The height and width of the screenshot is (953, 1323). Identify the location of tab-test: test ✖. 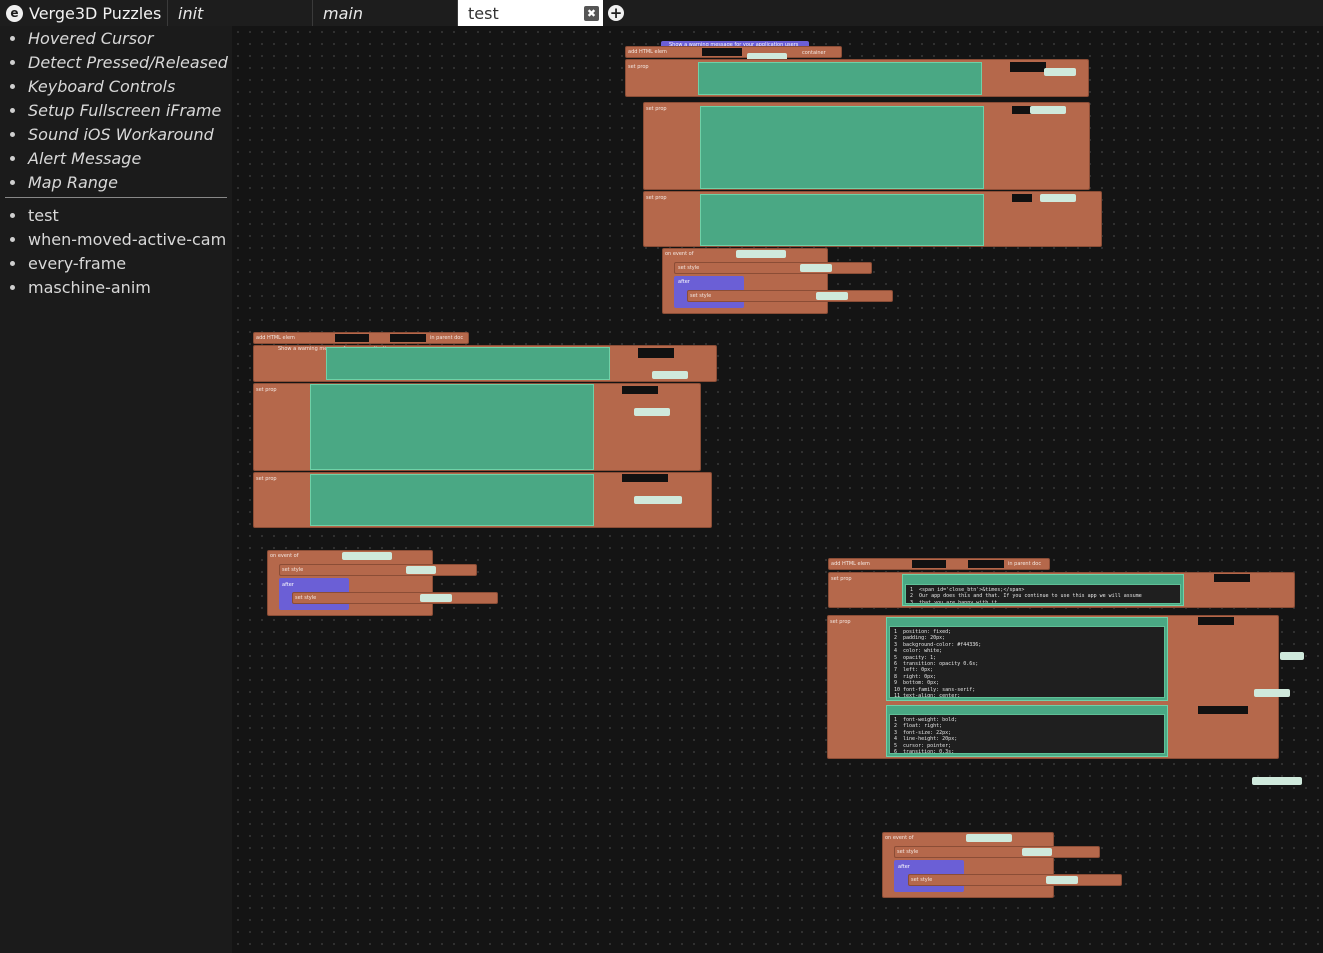
(530, 13).